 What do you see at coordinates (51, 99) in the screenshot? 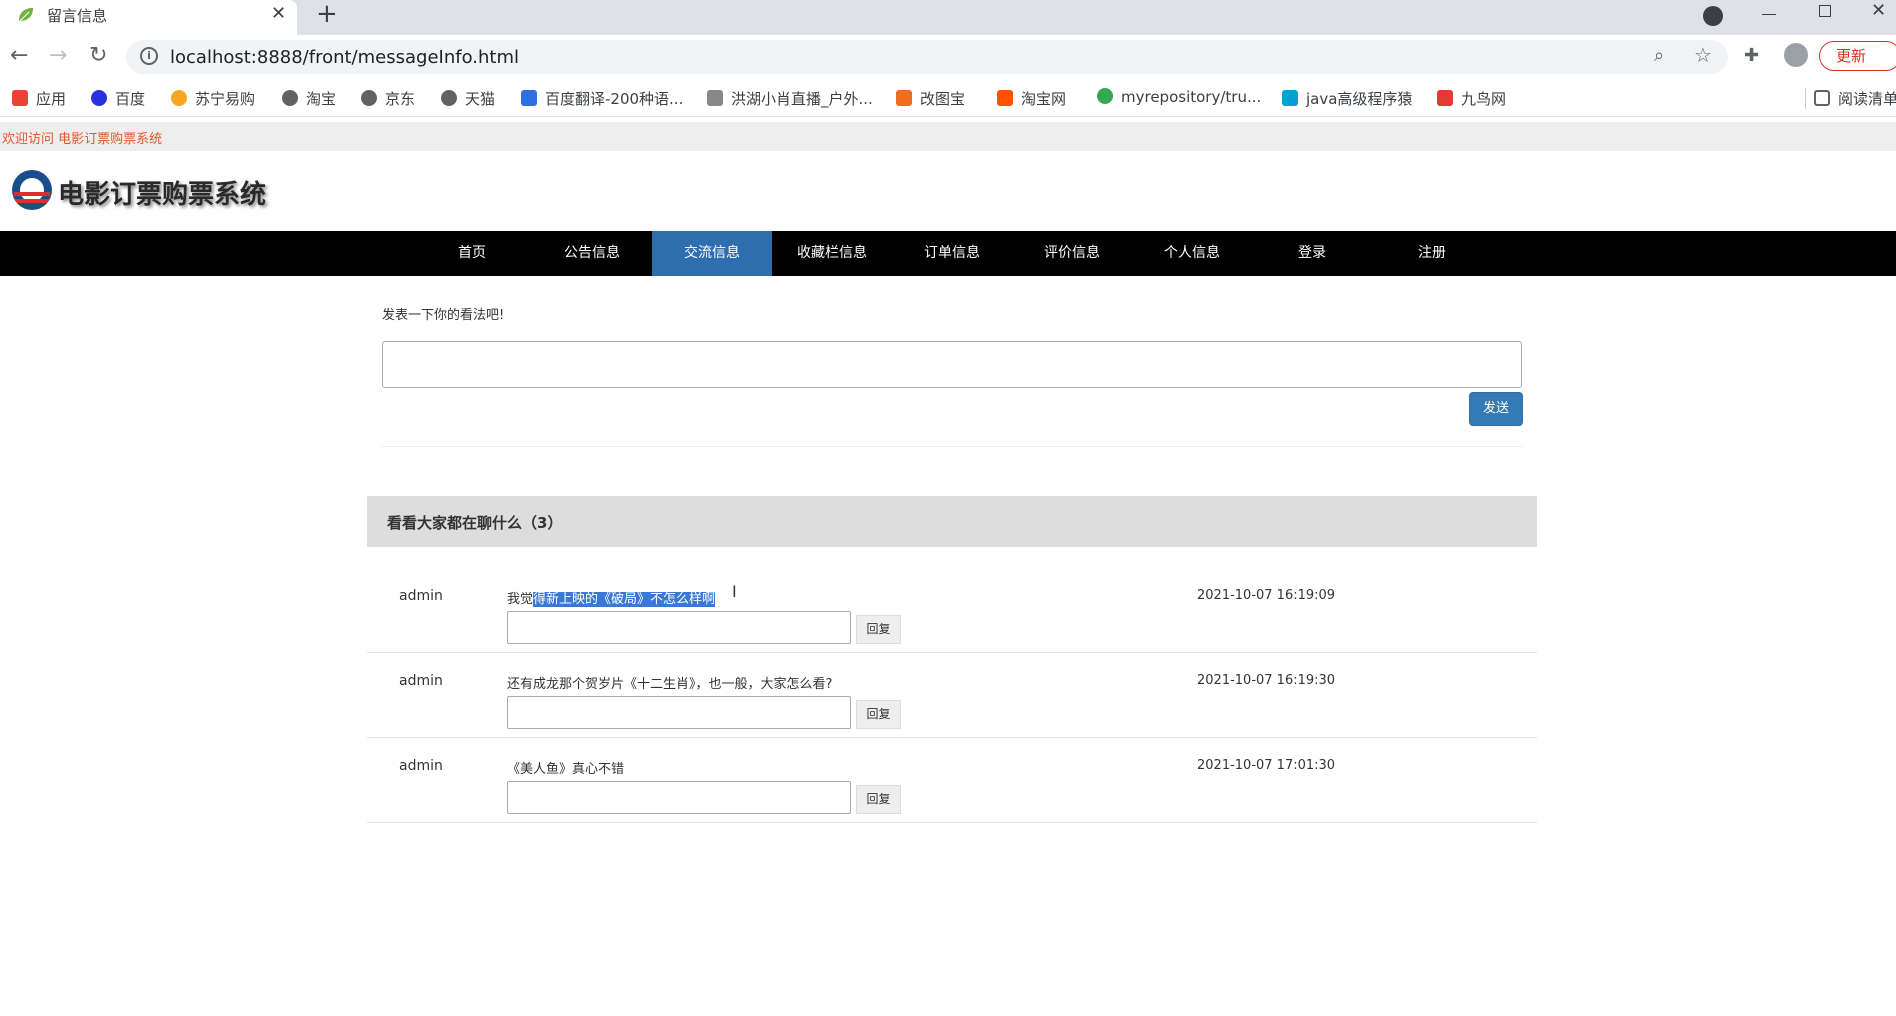
I see `bookmark-label: 应用` at bounding box center [51, 99].